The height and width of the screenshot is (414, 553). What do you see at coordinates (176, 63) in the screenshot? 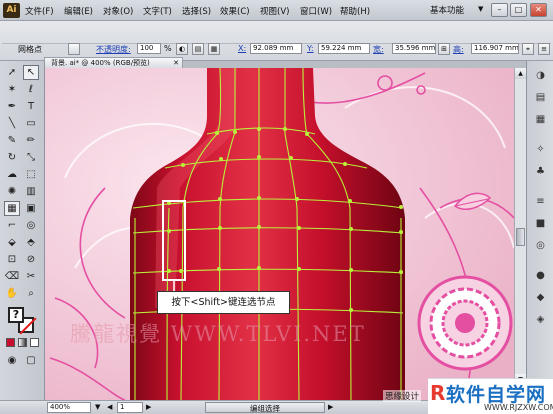
I see `tab-close-icon: ✕` at bounding box center [176, 63].